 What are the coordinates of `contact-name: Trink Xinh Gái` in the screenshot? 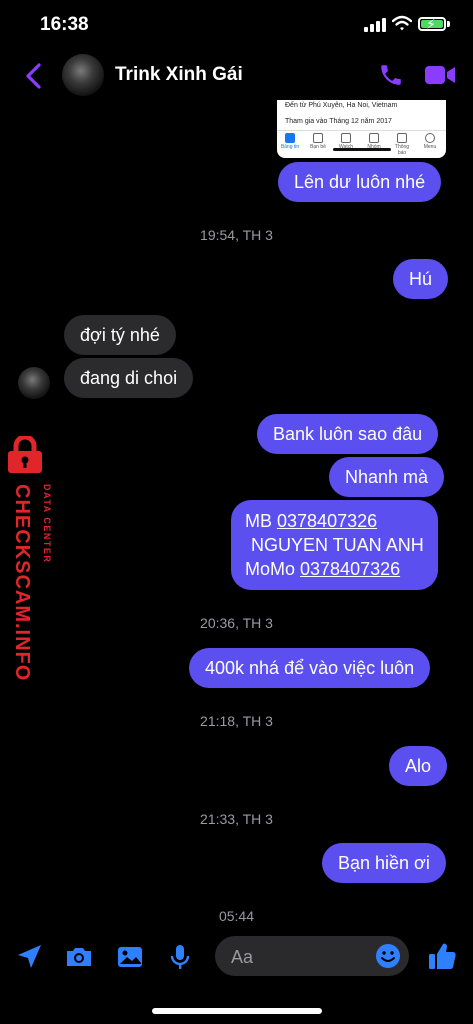 It's located at (179, 75).